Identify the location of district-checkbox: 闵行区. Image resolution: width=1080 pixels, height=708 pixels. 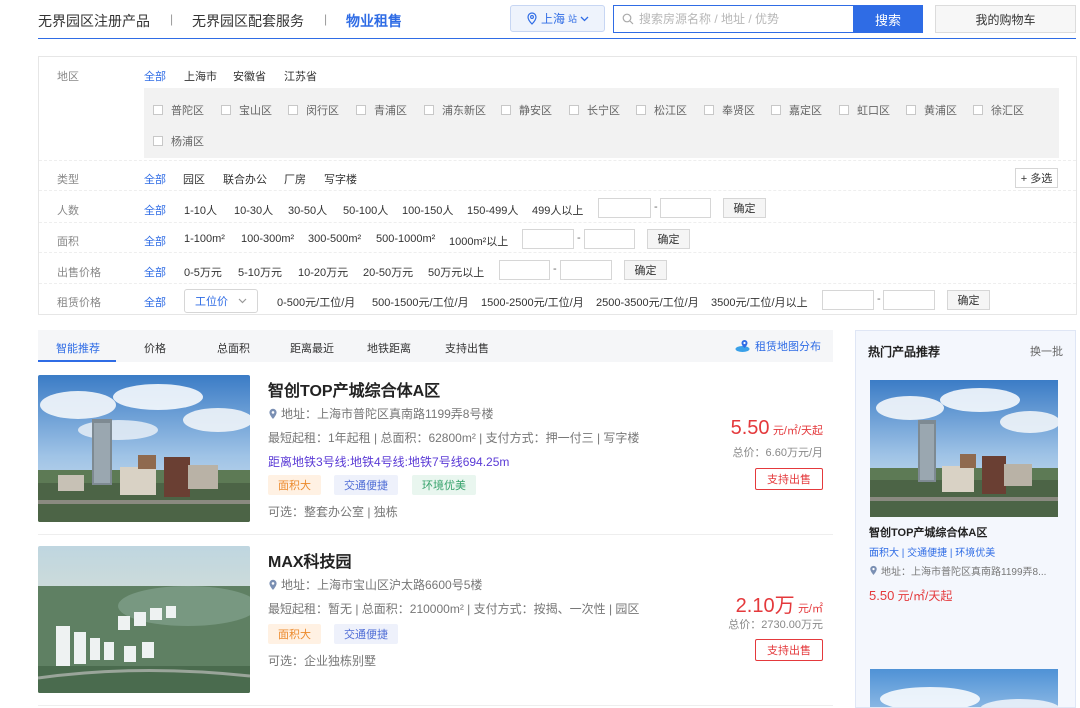
(313, 110).